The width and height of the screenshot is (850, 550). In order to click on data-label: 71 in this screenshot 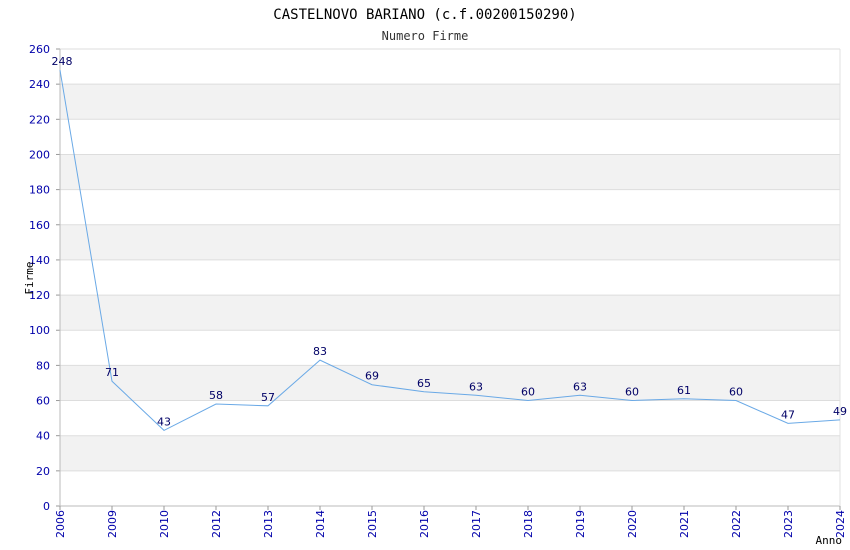, I will do `click(112, 372)`.